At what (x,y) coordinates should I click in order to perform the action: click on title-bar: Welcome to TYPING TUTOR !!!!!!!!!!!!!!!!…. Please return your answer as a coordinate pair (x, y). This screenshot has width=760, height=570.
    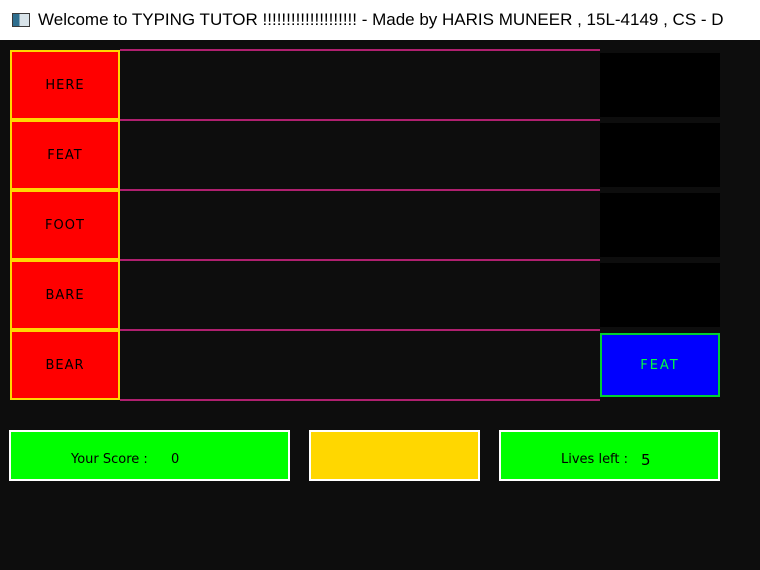
    Looking at the image, I should click on (380, 20).